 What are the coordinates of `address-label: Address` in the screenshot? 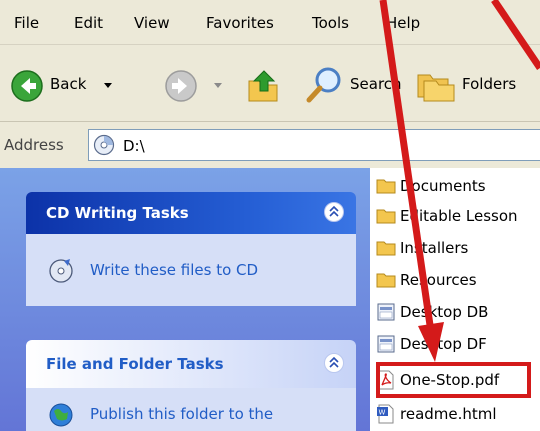 It's located at (34, 145).